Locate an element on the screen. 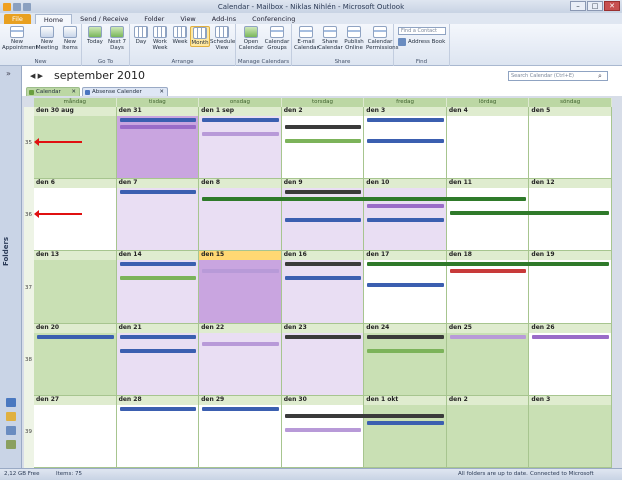 The height and width of the screenshot is (480, 622). day-cell: den 4 is located at coordinates (488, 143).